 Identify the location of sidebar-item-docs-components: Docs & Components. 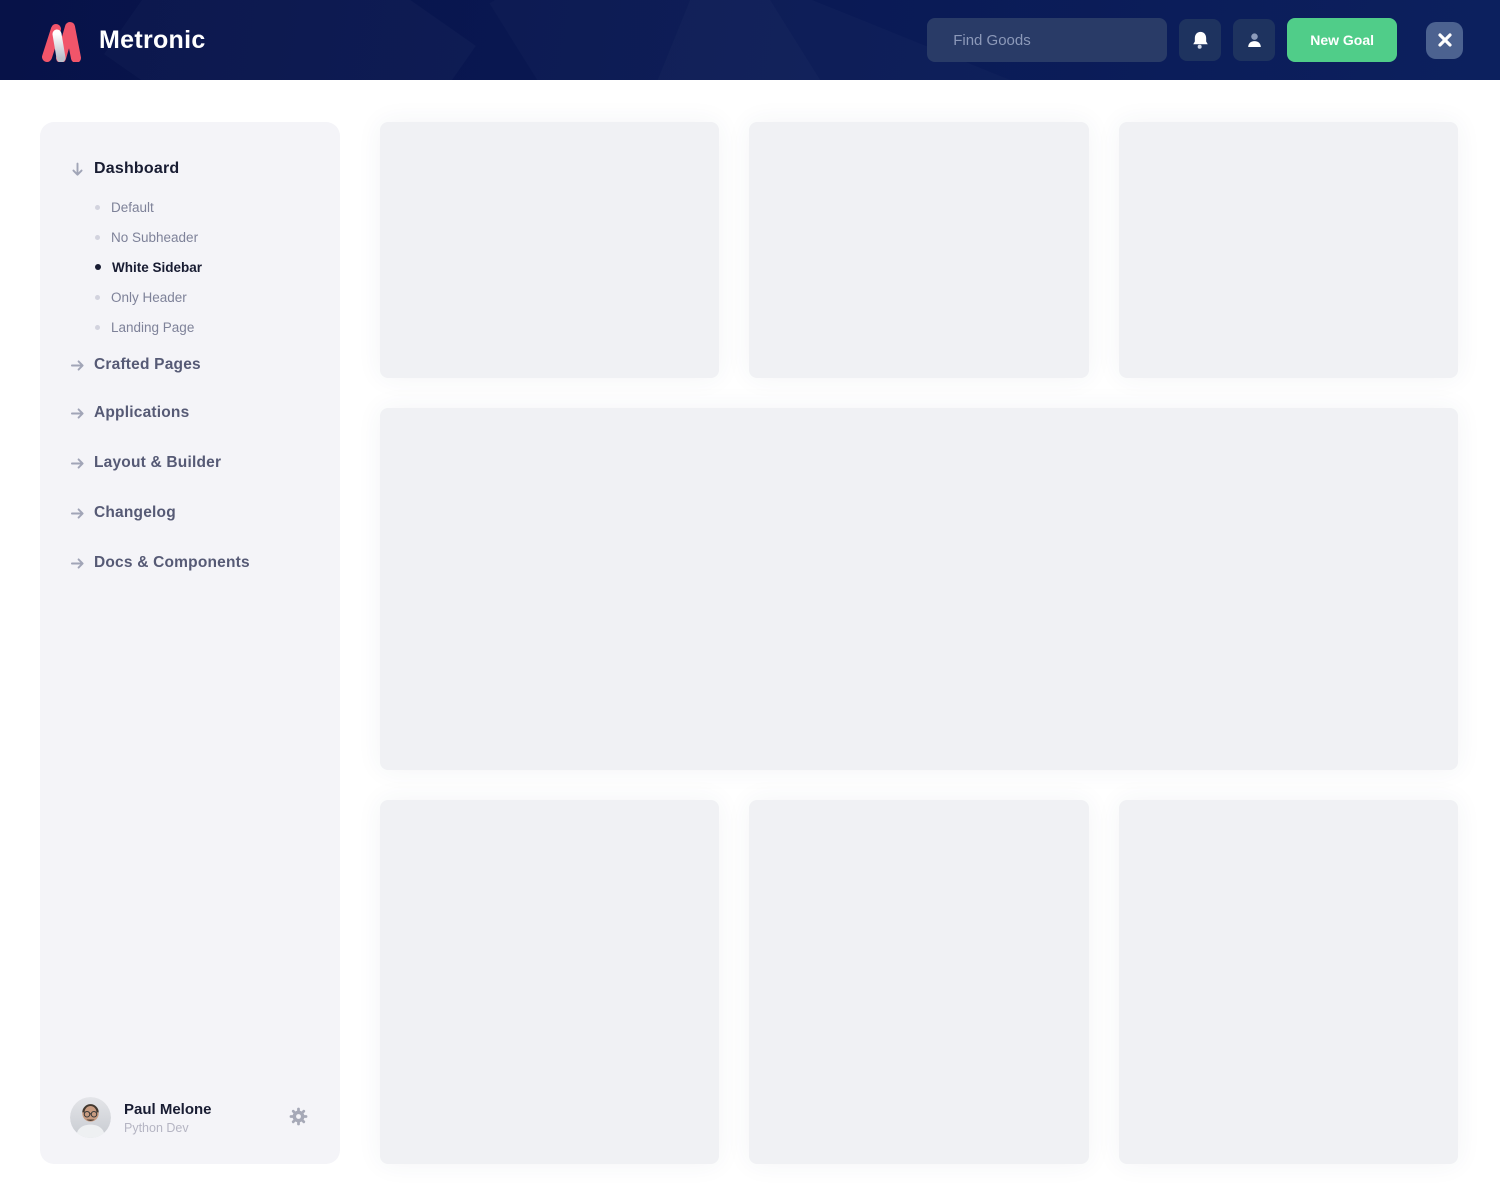
(190, 563).